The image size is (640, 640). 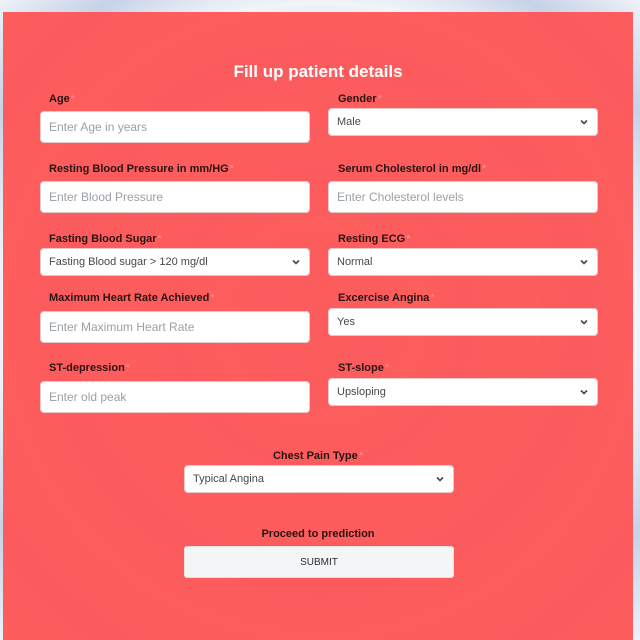 What do you see at coordinates (105, 239) in the screenshot?
I see `fasting-bs-label: Fasting Blood Sugar*` at bounding box center [105, 239].